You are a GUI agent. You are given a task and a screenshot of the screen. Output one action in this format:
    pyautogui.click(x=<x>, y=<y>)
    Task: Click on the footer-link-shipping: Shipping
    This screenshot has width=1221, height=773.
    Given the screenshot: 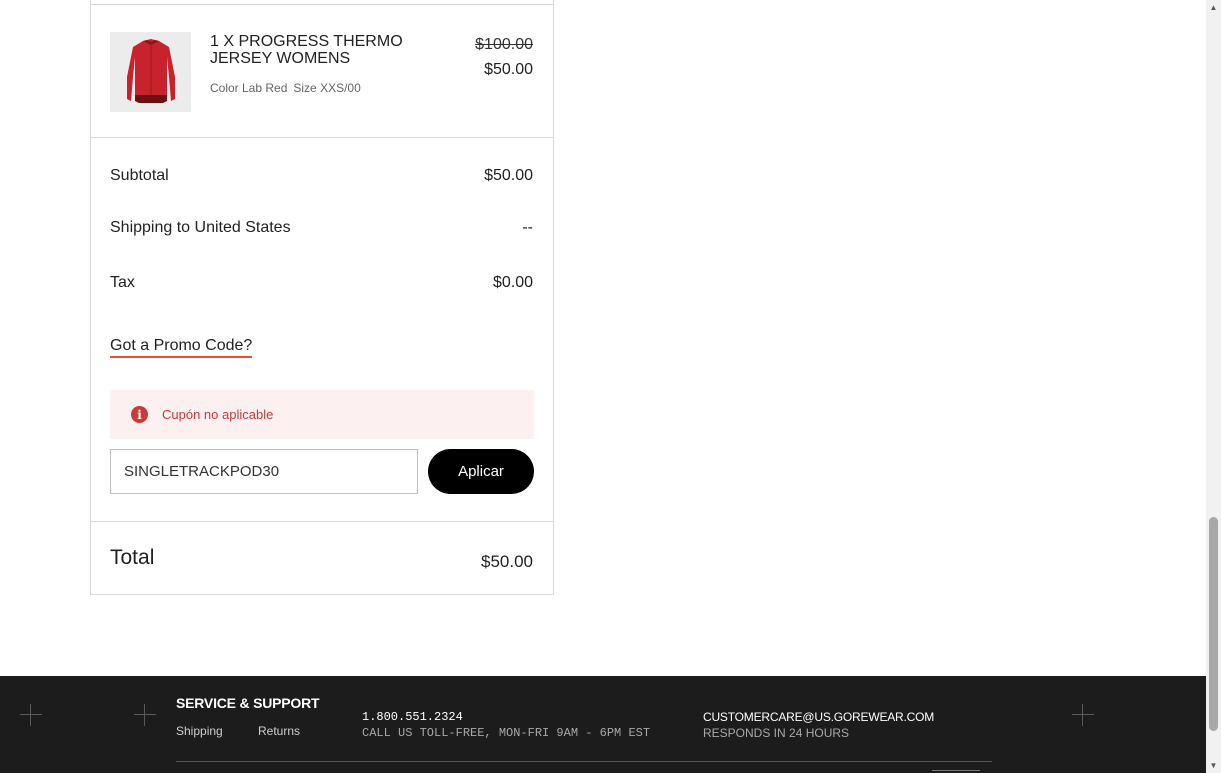 What is the action you would take?
    pyautogui.click(x=199, y=731)
    